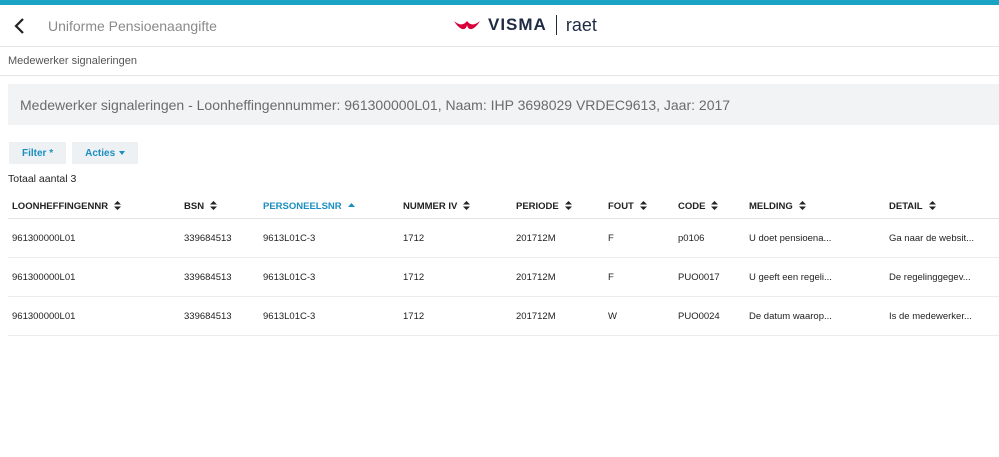  I want to click on column-header-label: PERSONEELSNR, so click(302, 206).